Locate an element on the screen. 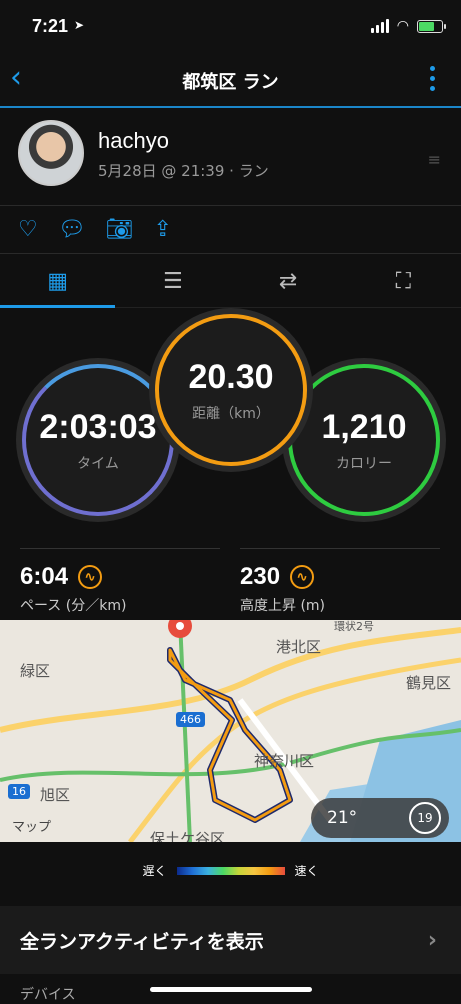 The height and width of the screenshot is (1004, 461). avatar is located at coordinates (51, 153).